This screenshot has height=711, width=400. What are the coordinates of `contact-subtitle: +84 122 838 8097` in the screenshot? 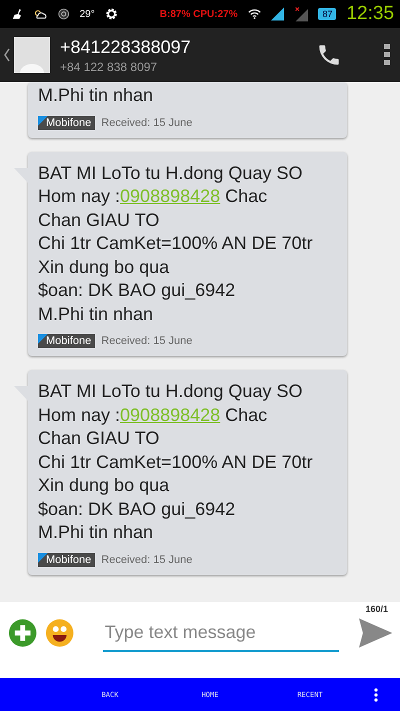 It's located at (109, 67).